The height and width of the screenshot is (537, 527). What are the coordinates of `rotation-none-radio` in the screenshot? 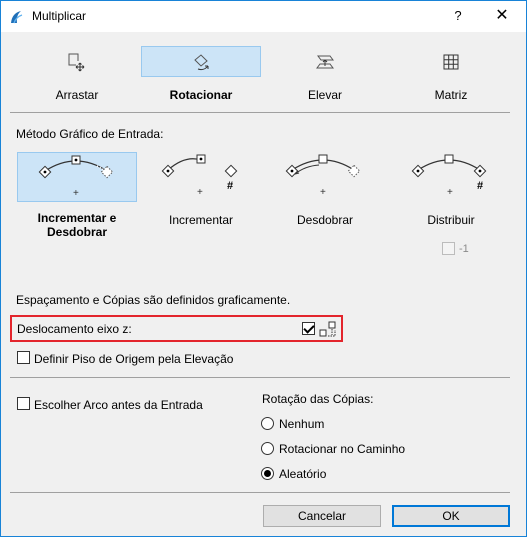 It's located at (267, 423).